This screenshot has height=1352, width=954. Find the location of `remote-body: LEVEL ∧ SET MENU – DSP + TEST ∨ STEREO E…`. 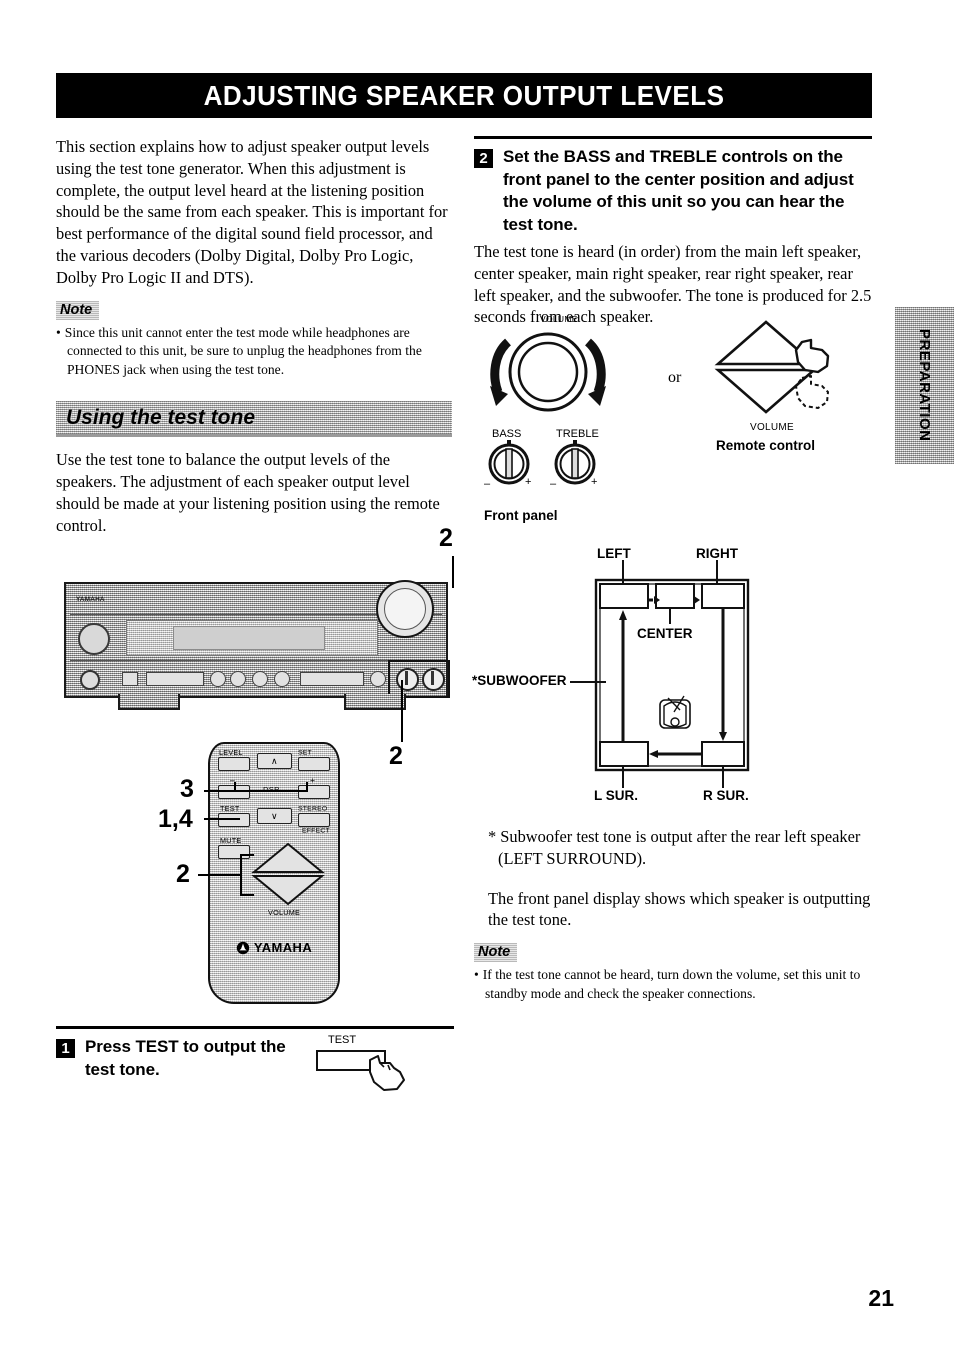

remote-body: LEVEL ∧ SET MENU – DSP + TEST ∨ STEREO E… is located at coordinates (274, 873).